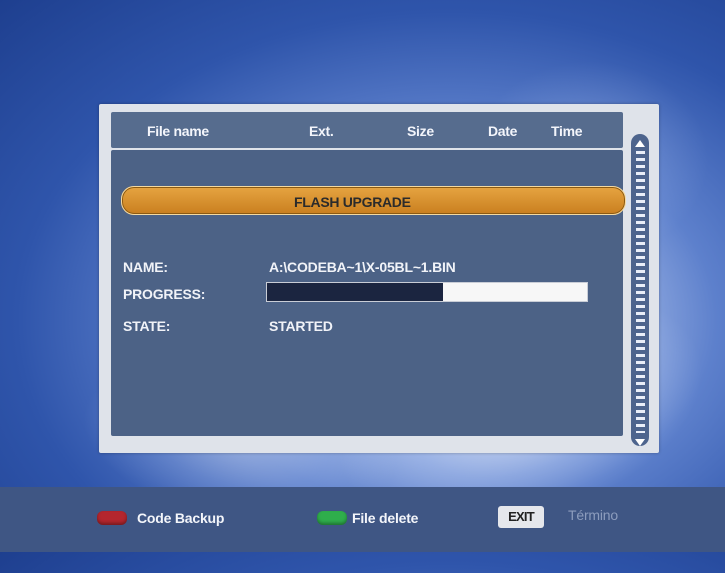 The image size is (725, 573). What do you see at coordinates (145, 267) in the screenshot?
I see `name-label: NAME:` at bounding box center [145, 267].